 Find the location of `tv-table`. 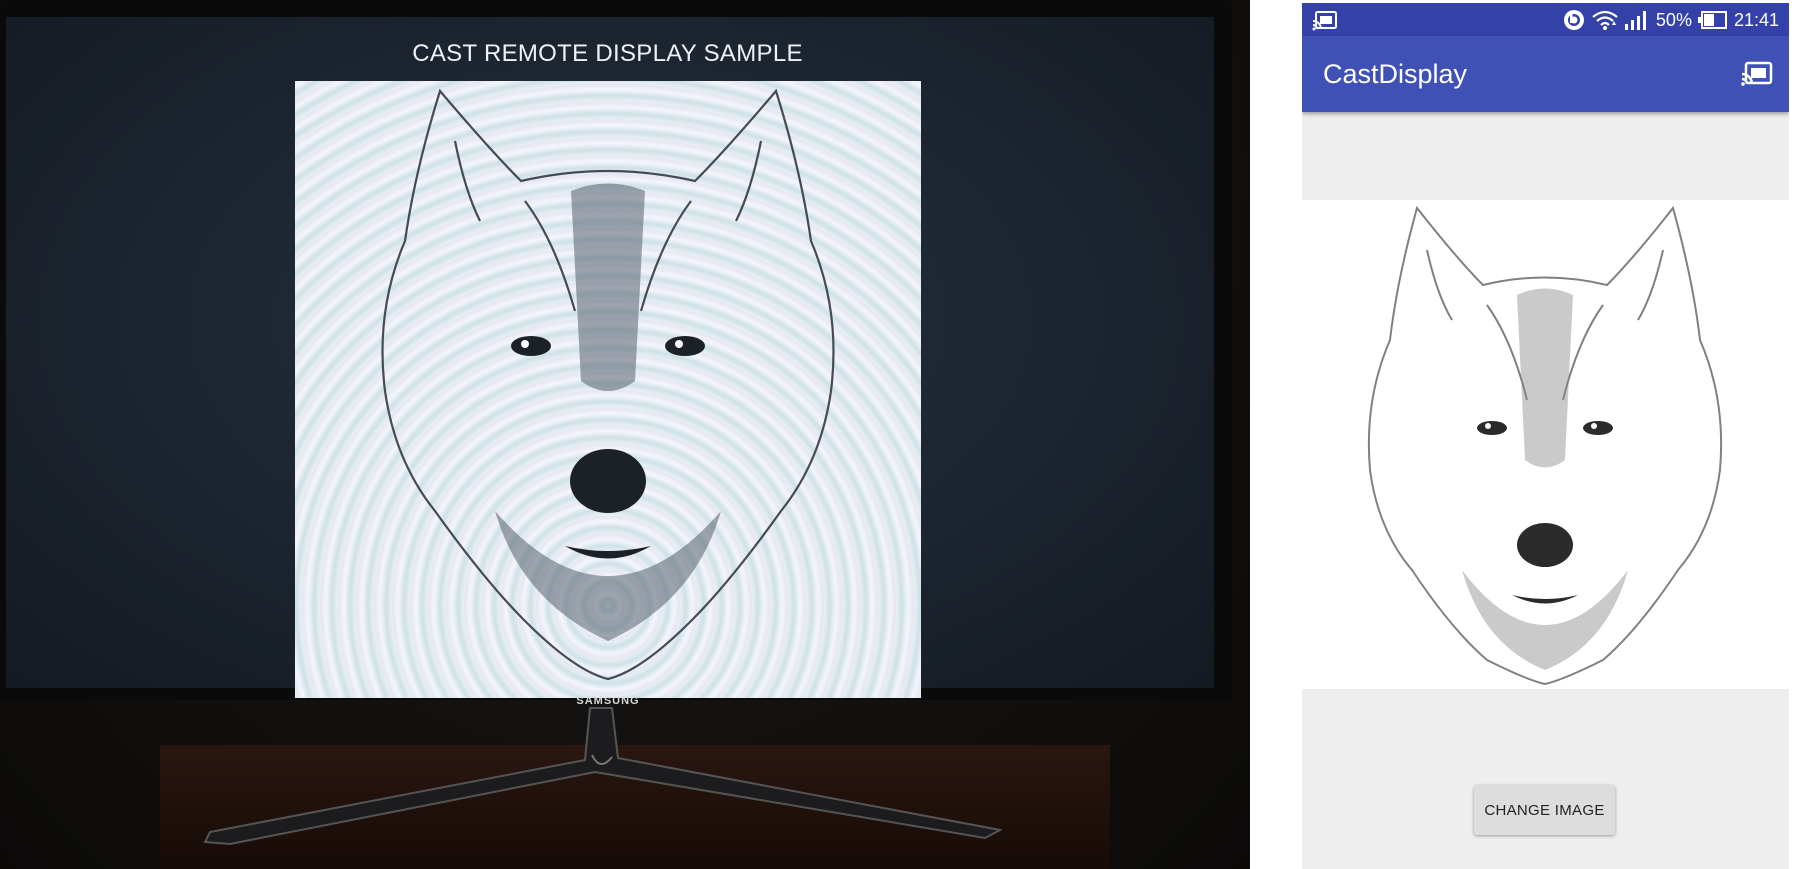

tv-table is located at coordinates (635, 807).